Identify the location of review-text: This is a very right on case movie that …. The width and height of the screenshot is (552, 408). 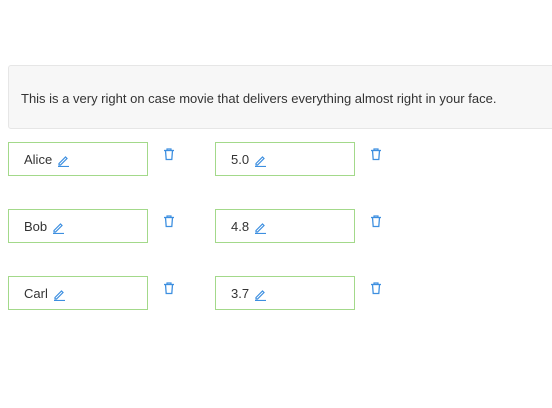
(259, 98).